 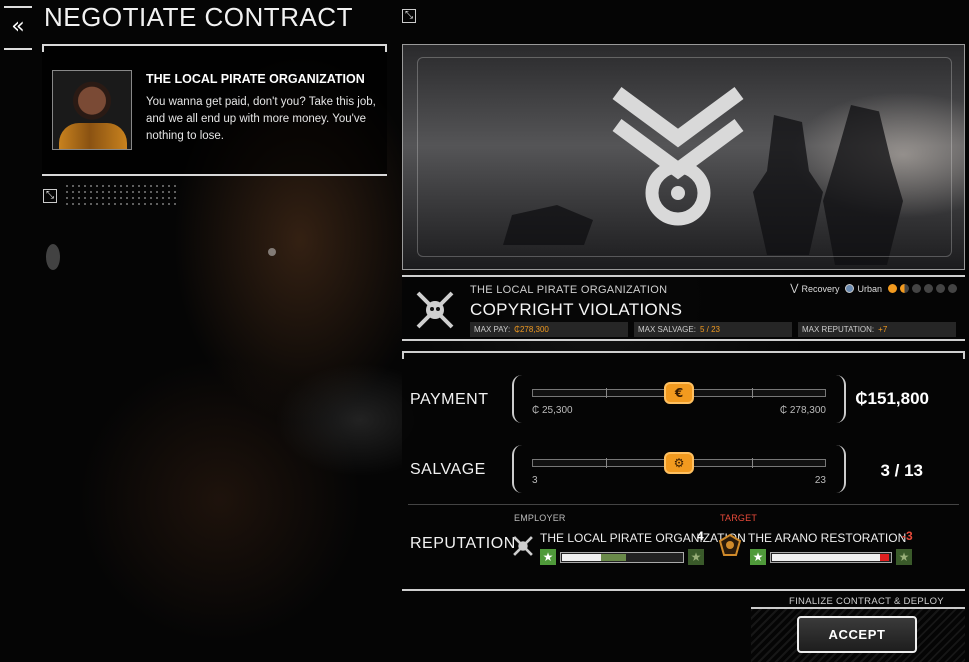 What do you see at coordinates (576, 309) in the screenshot?
I see `contract-title: COPYRIGHT VIOLATIONS` at bounding box center [576, 309].